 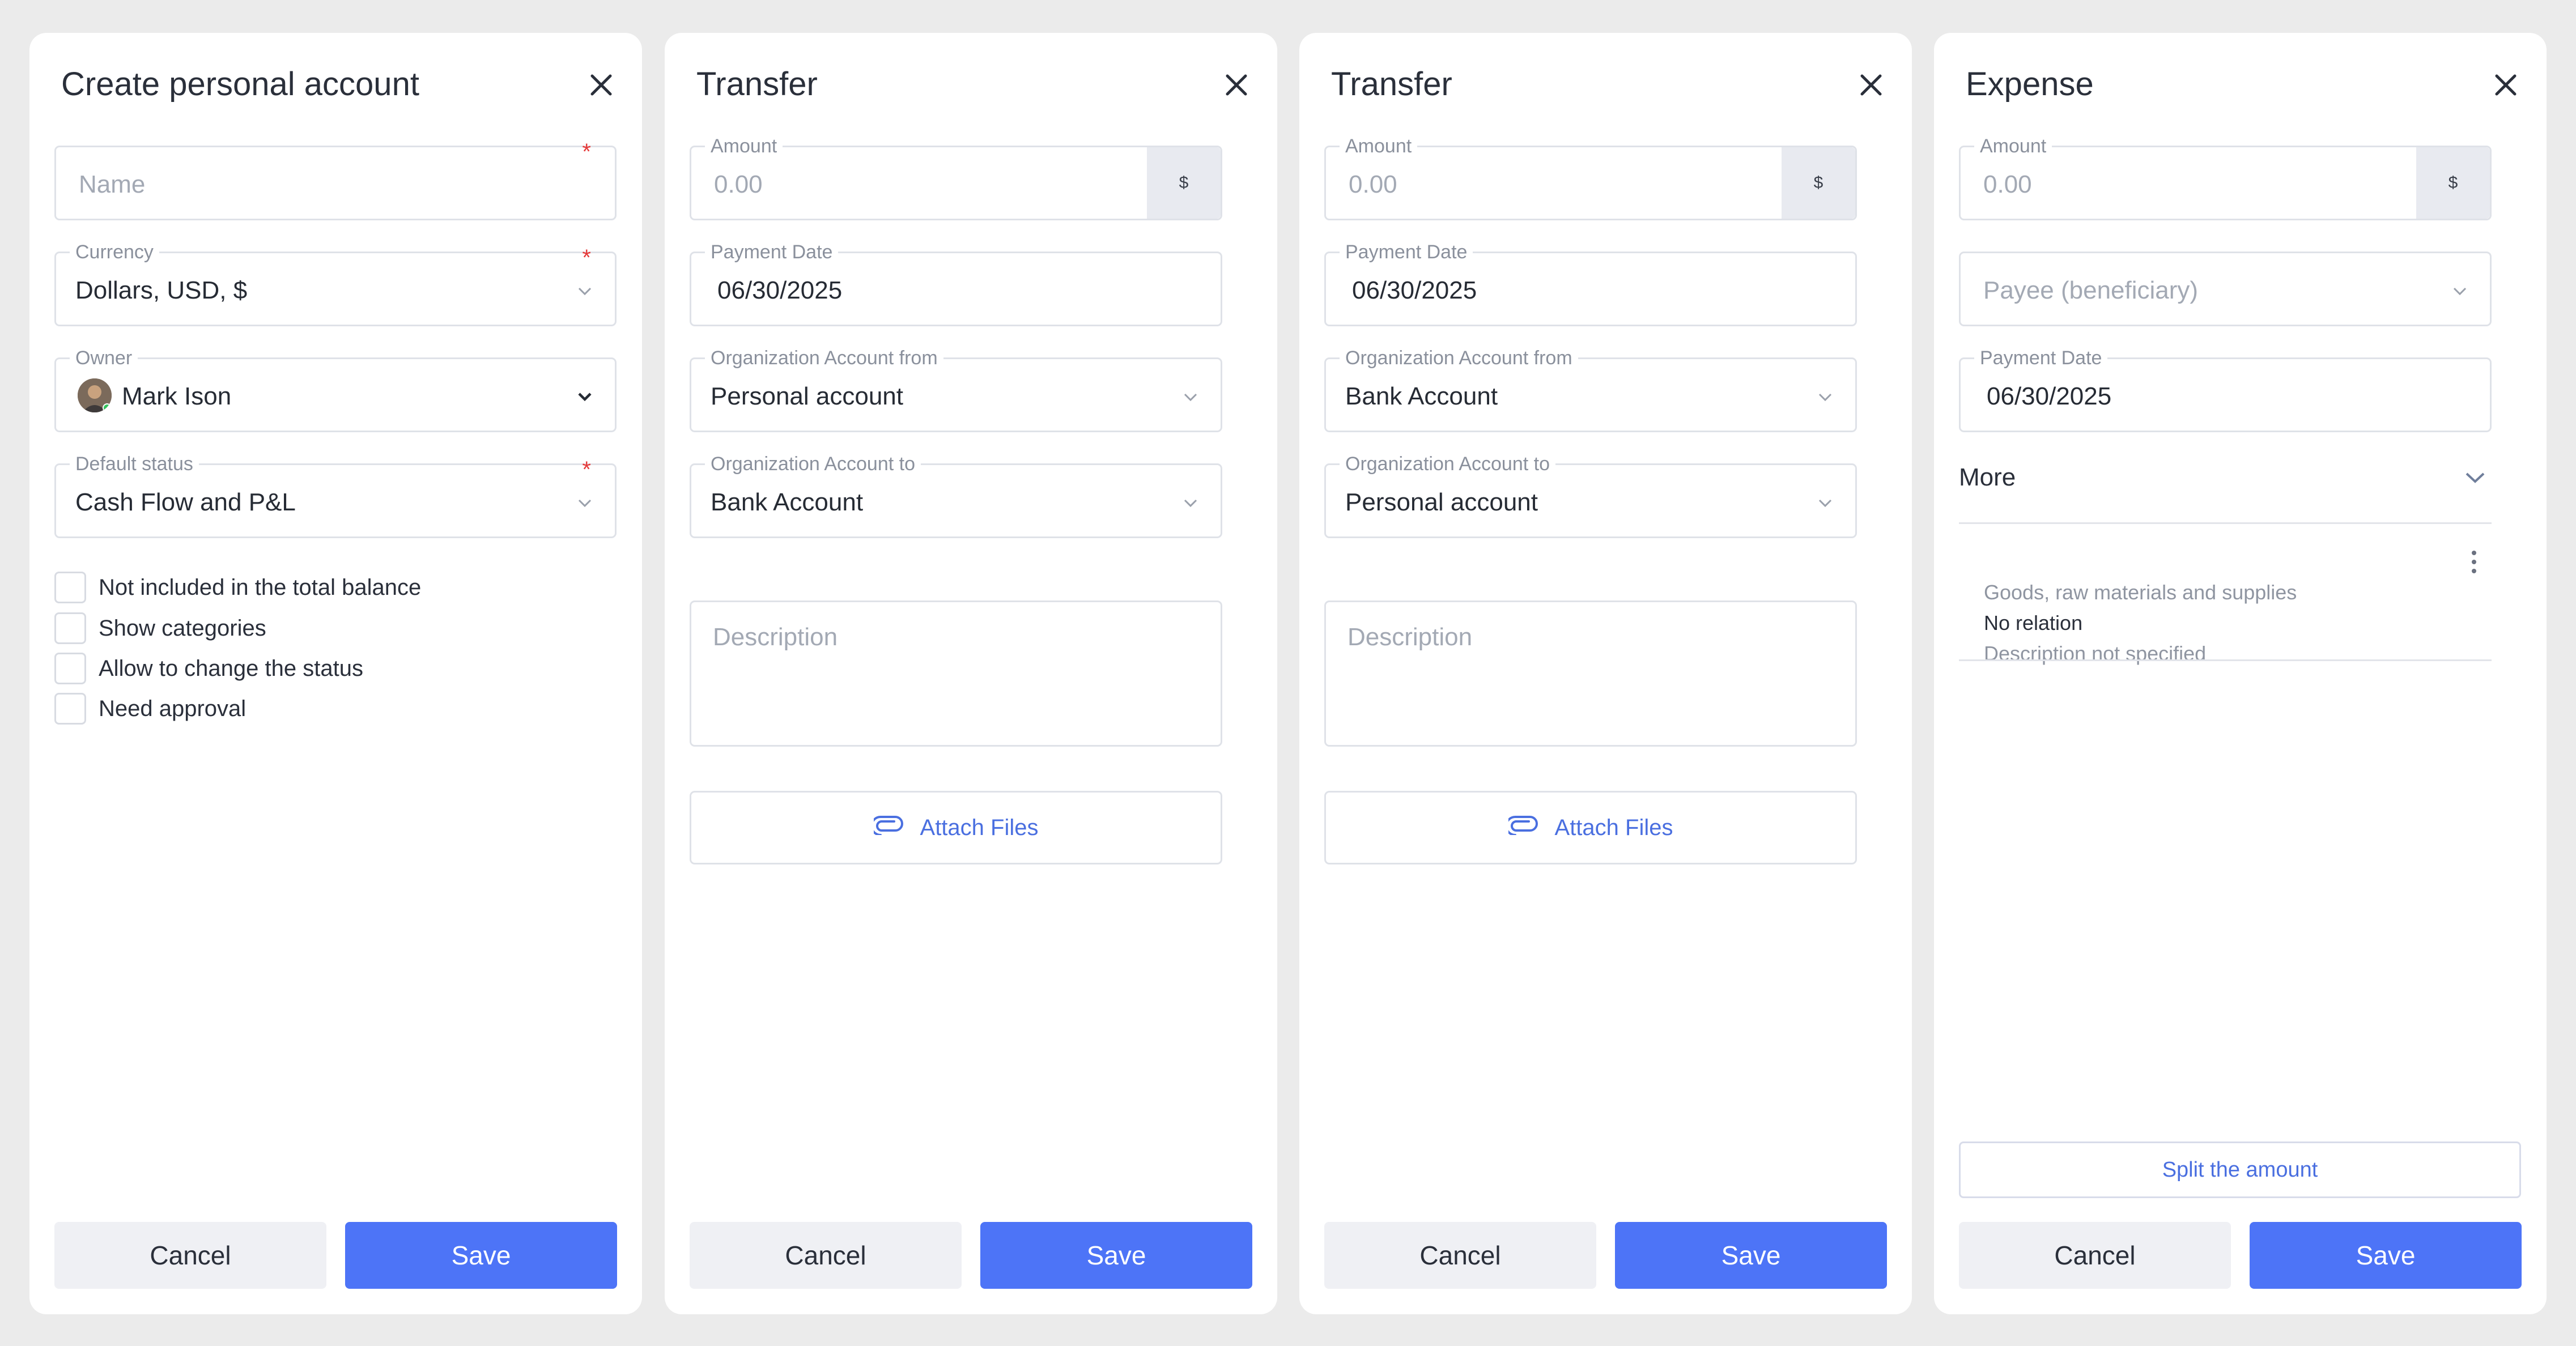 What do you see at coordinates (1459, 358) in the screenshot?
I see `account-from-label: Organization Account from` at bounding box center [1459, 358].